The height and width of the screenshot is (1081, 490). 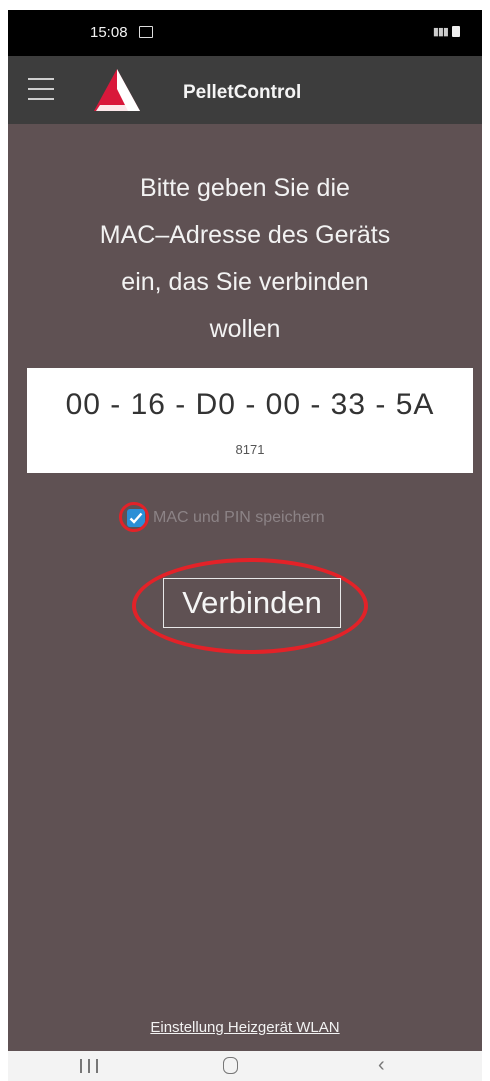 What do you see at coordinates (245, 235) in the screenshot?
I see `prompt-line: MAC–Adresse des Geräts` at bounding box center [245, 235].